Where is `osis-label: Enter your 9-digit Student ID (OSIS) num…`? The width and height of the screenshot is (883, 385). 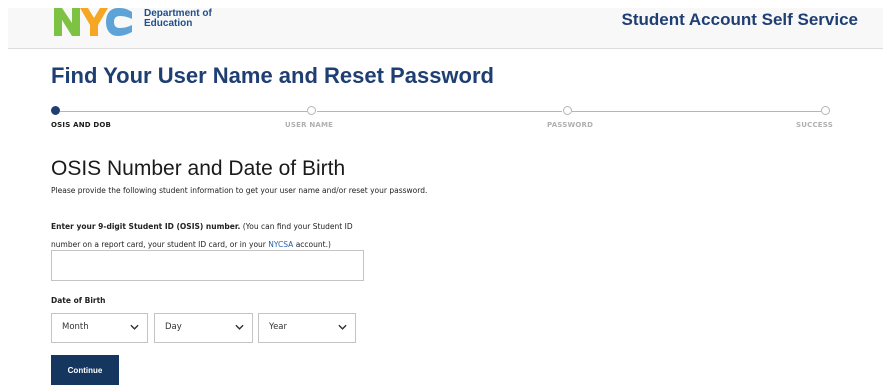 osis-label: Enter your 9-digit Student ID (OSIS) num… is located at coordinates (216, 236).